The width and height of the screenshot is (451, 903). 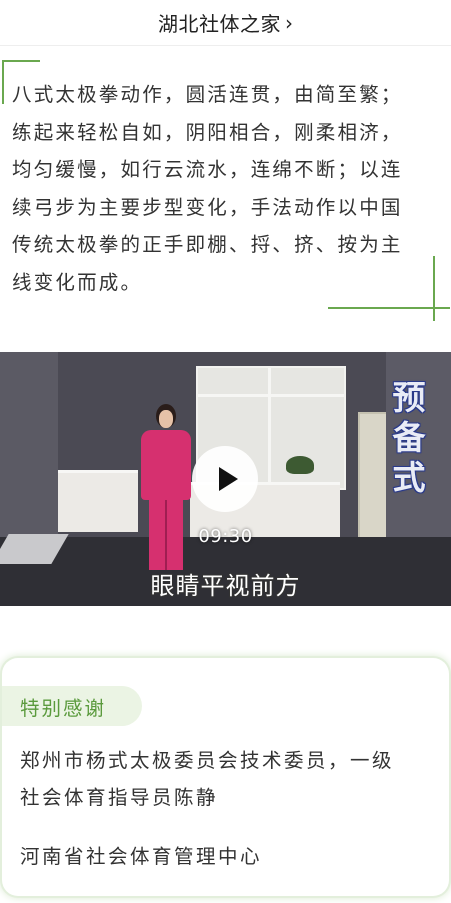 I want to click on intro-line: 均匀缓慢，如行云流水，连绵不断；以连, so click(x=207, y=169).